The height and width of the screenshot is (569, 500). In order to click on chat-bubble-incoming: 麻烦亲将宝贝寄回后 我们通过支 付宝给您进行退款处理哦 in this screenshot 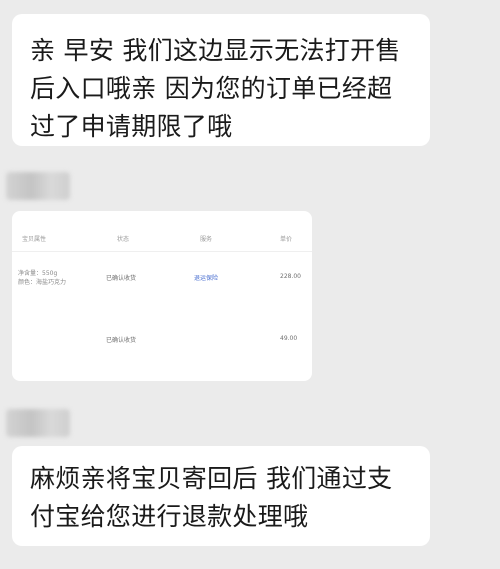, I will do `click(221, 496)`.